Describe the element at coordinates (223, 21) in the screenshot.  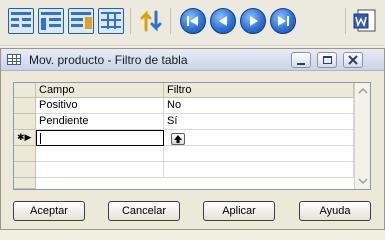
I see `previous-record-icon` at that location.